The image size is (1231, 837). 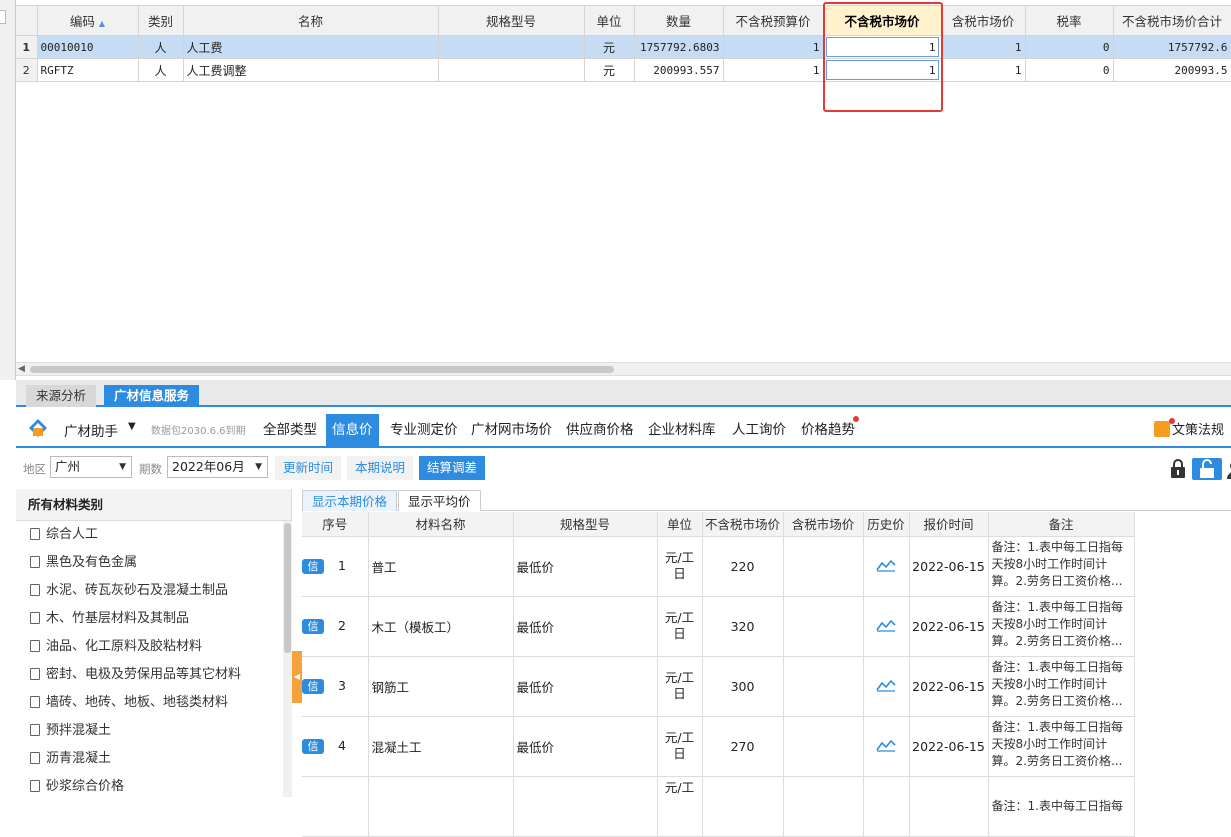 I want to click on nav-professional-price: 专业测定价, so click(x=424, y=430).